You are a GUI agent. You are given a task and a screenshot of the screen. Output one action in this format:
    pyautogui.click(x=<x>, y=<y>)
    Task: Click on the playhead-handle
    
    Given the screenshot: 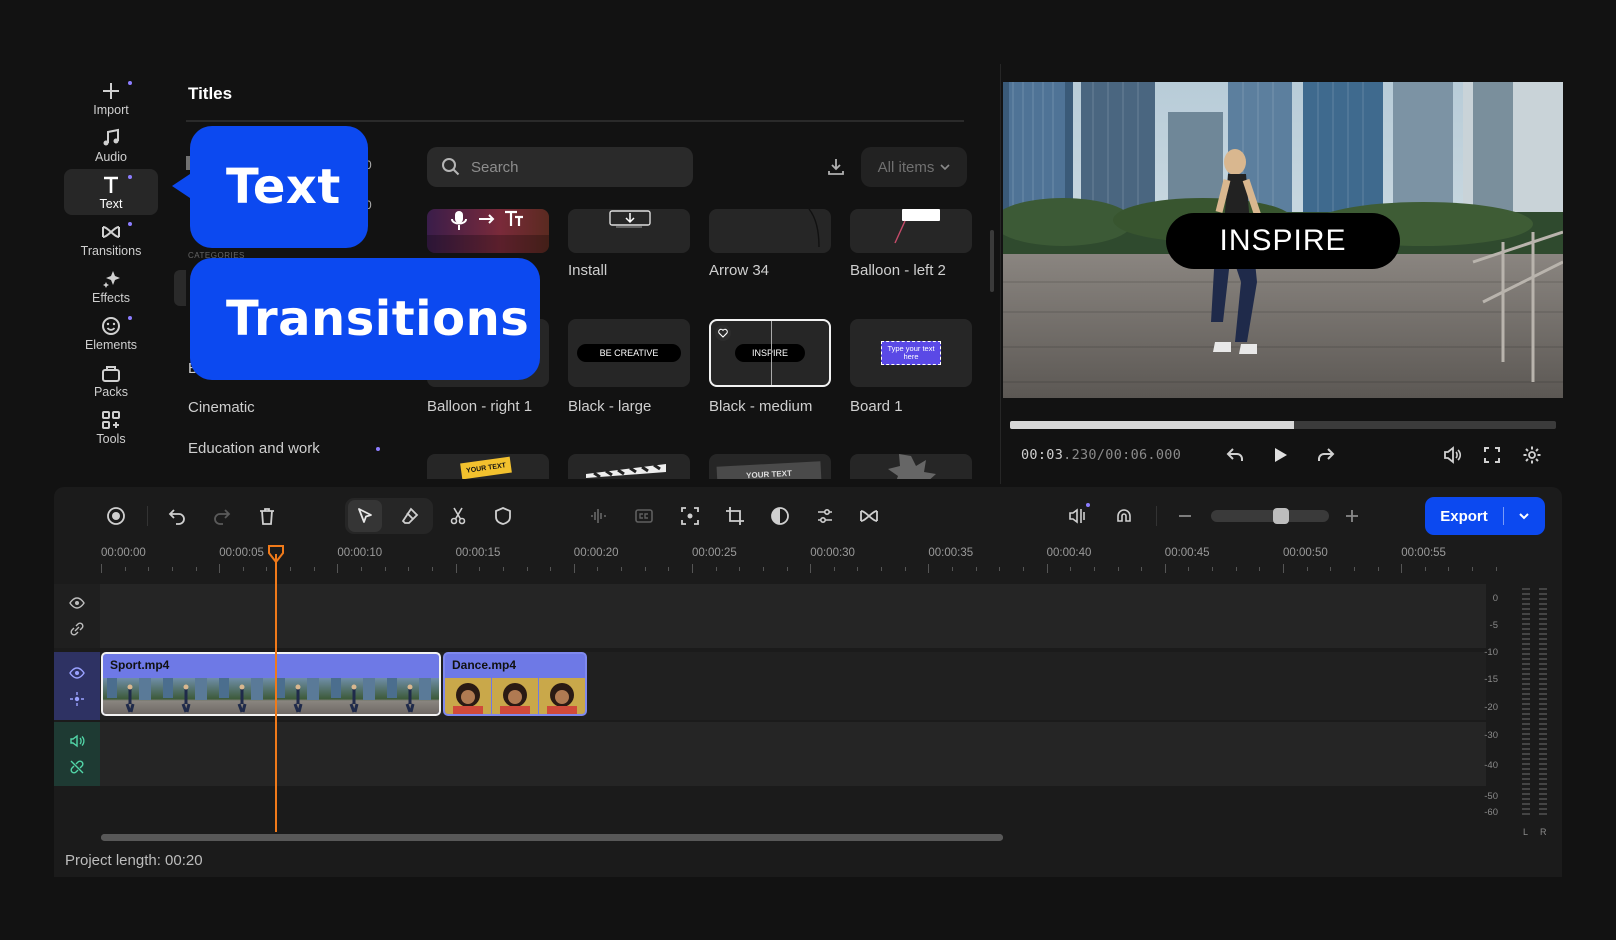 What is the action you would take?
    pyautogui.click(x=276, y=554)
    